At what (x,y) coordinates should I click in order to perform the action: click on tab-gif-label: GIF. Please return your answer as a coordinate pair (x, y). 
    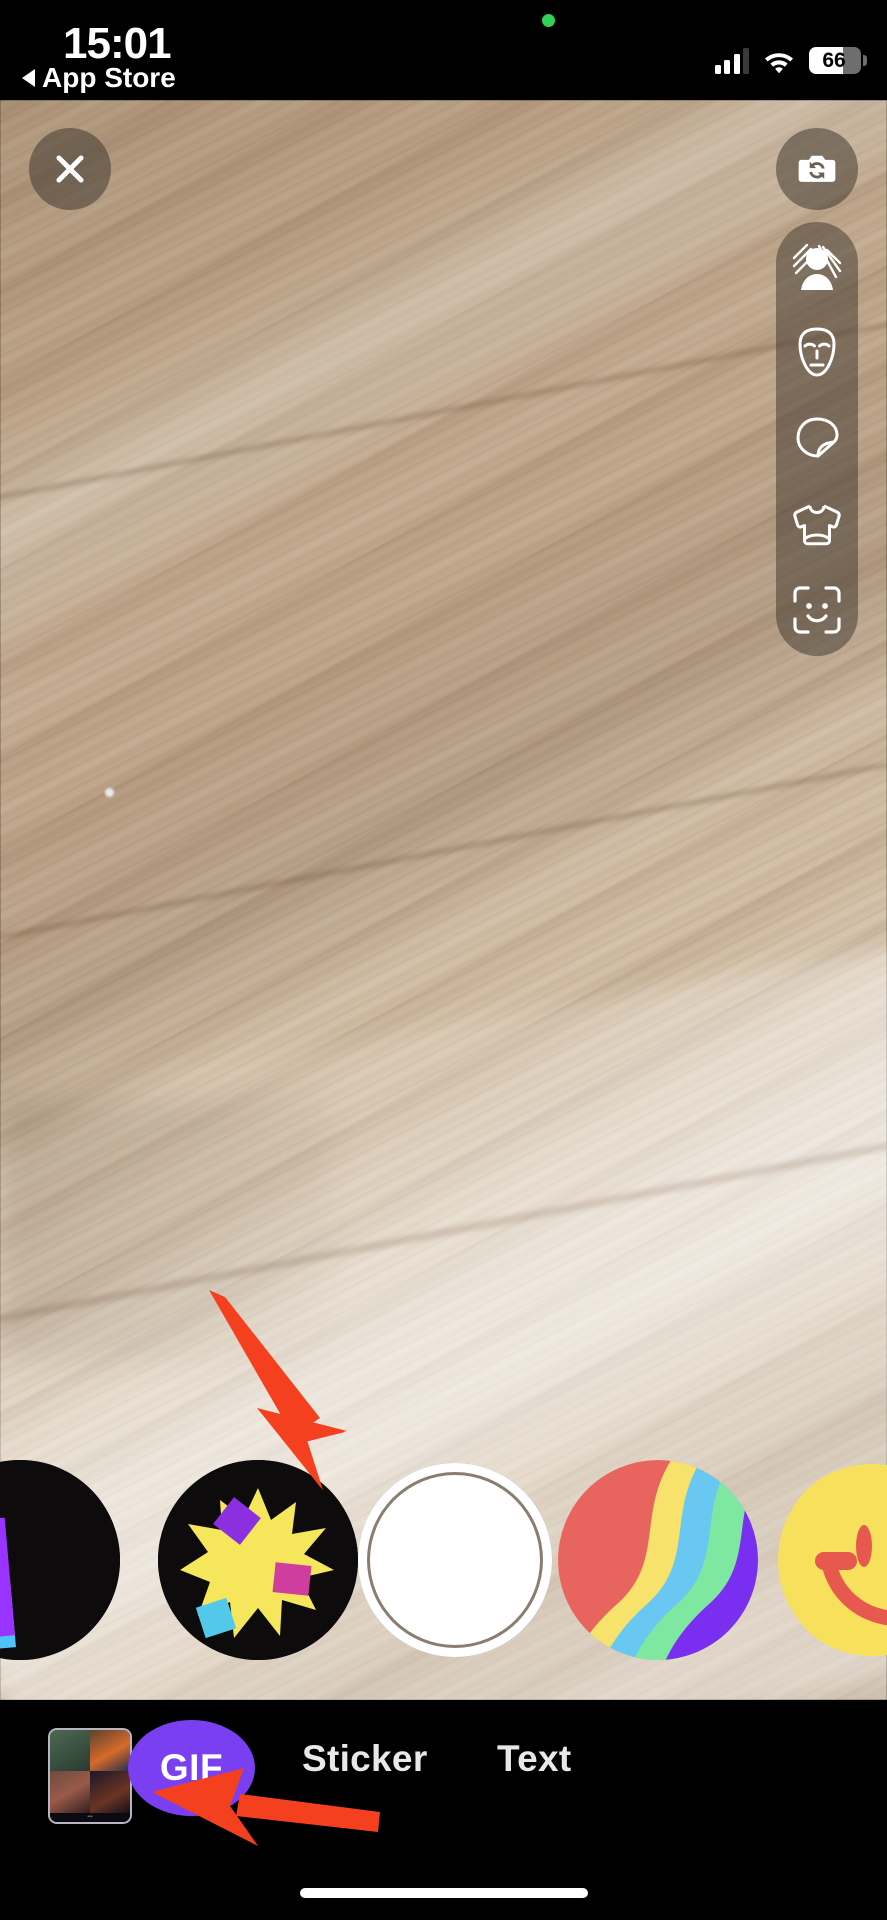
    Looking at the image, I should click on (191, 1767).